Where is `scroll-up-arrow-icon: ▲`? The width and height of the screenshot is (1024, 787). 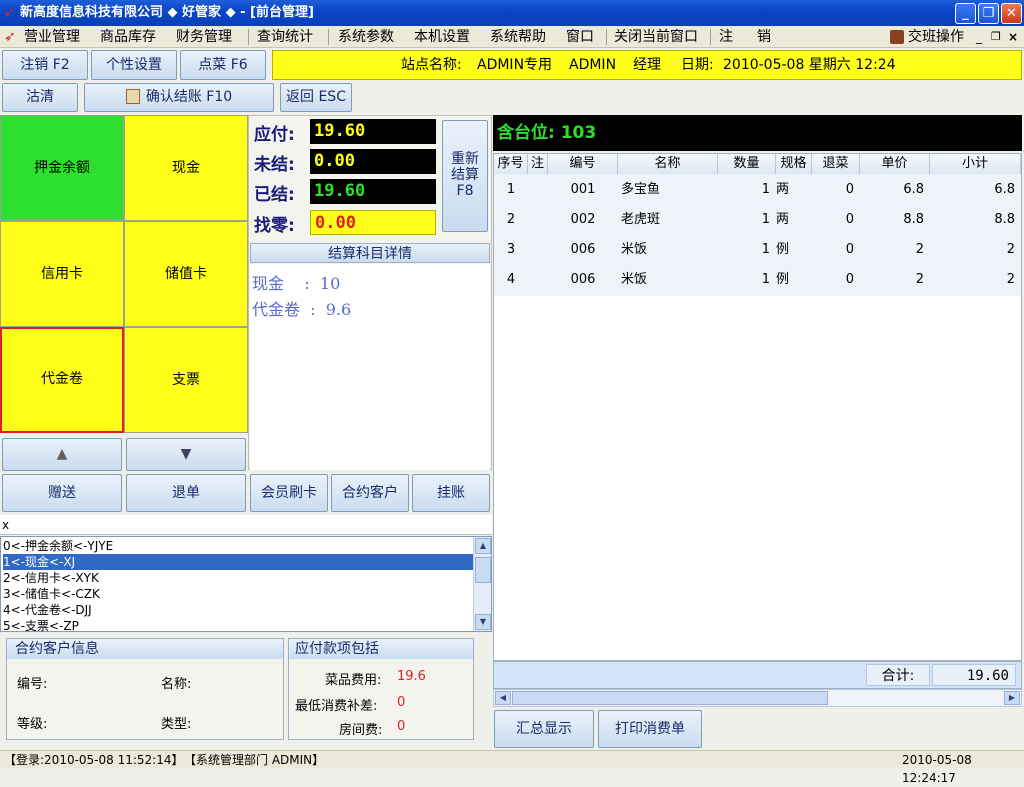 scroll-up-arrow-icon: ▲ is located at coordinates (483, 546).